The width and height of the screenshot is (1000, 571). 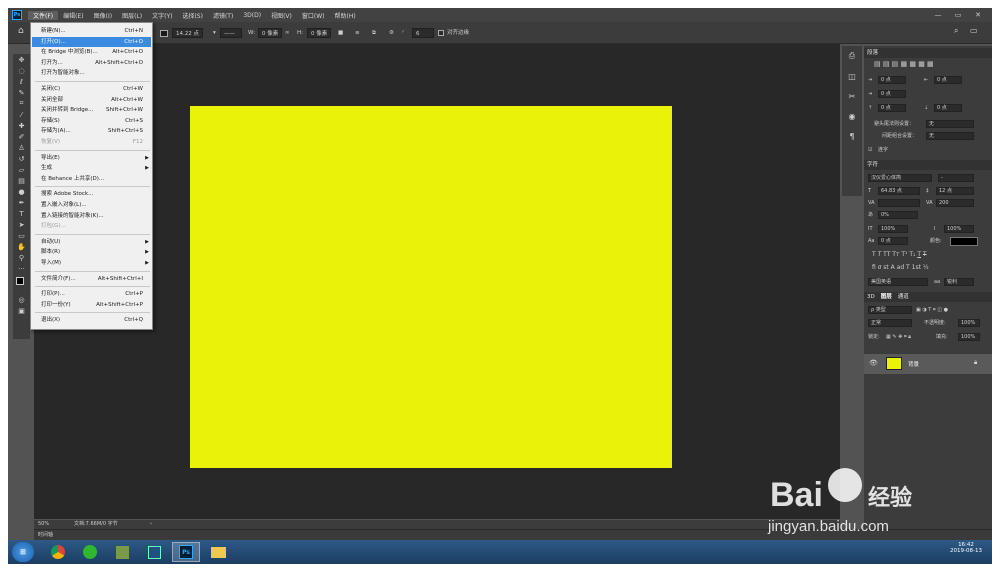 What do you see at coordinates (928, 364) in the screenshot?
I see `layer-row: 👁︎ 背景 🔒︎` at bounding box center [928, 364].